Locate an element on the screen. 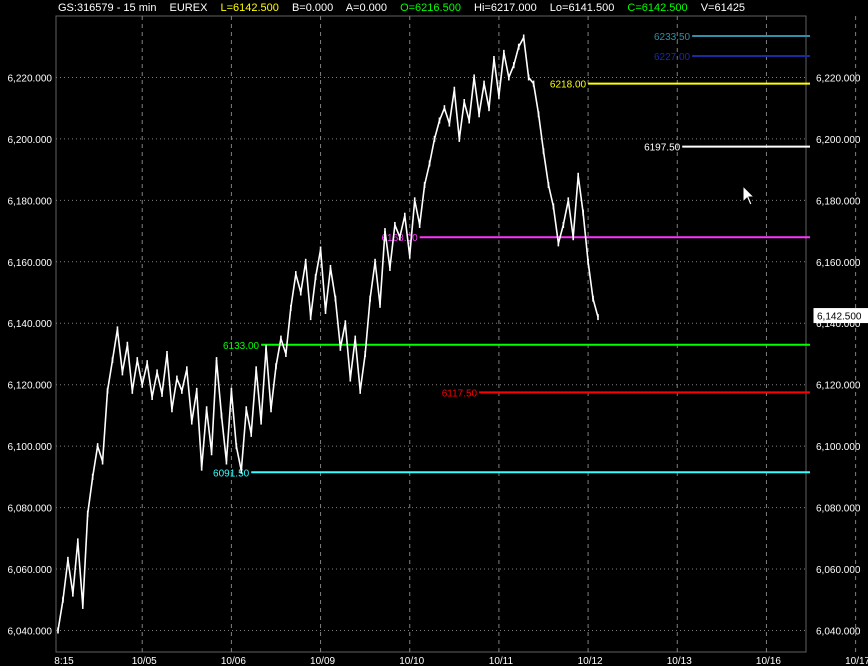 The width and height of the screenshot is (868, 666). level-label: 6227.00 is located at coordinates (672, 57).